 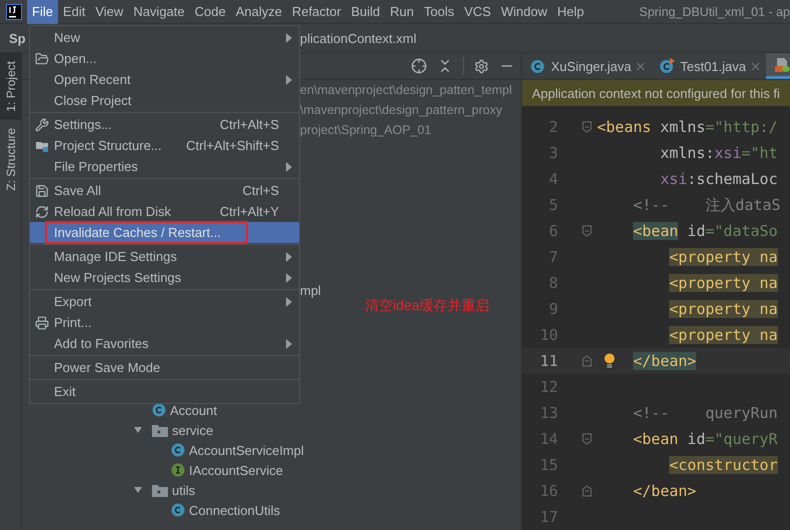 What do you see at coordinates (553, 257) in the screenshot?
I see `line-number: 7` at bounding box center [553, 257].